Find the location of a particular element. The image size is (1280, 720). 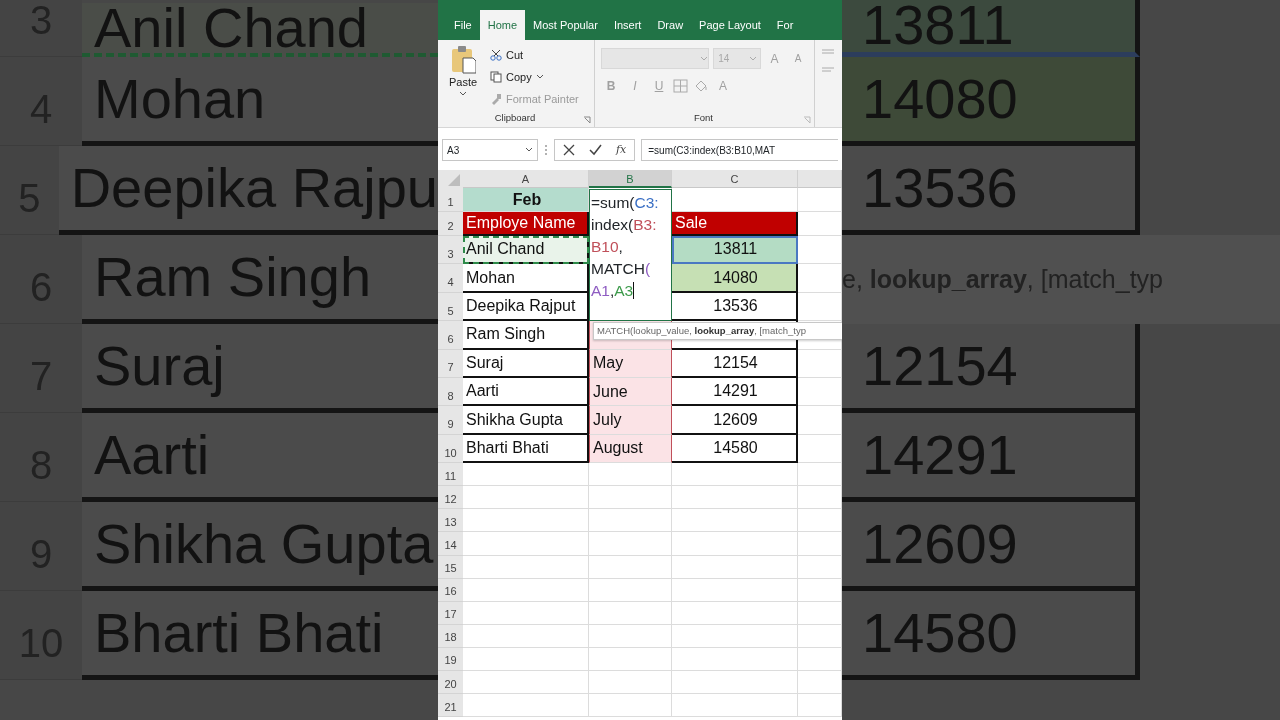

row-number: 1 is located at coordinates (450, 200).